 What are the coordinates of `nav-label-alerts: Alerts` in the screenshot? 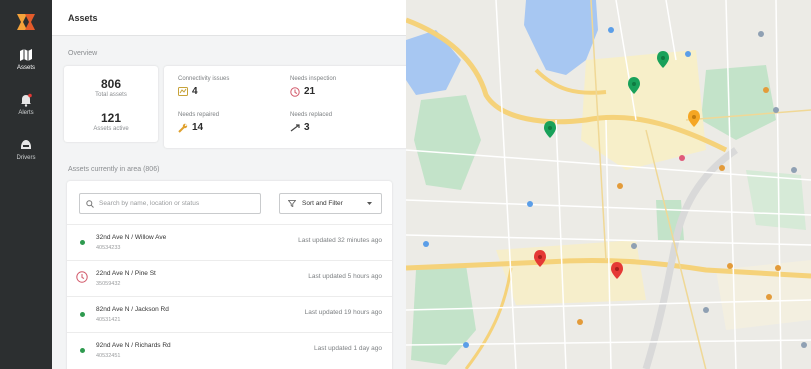 It's located at (26, 113).